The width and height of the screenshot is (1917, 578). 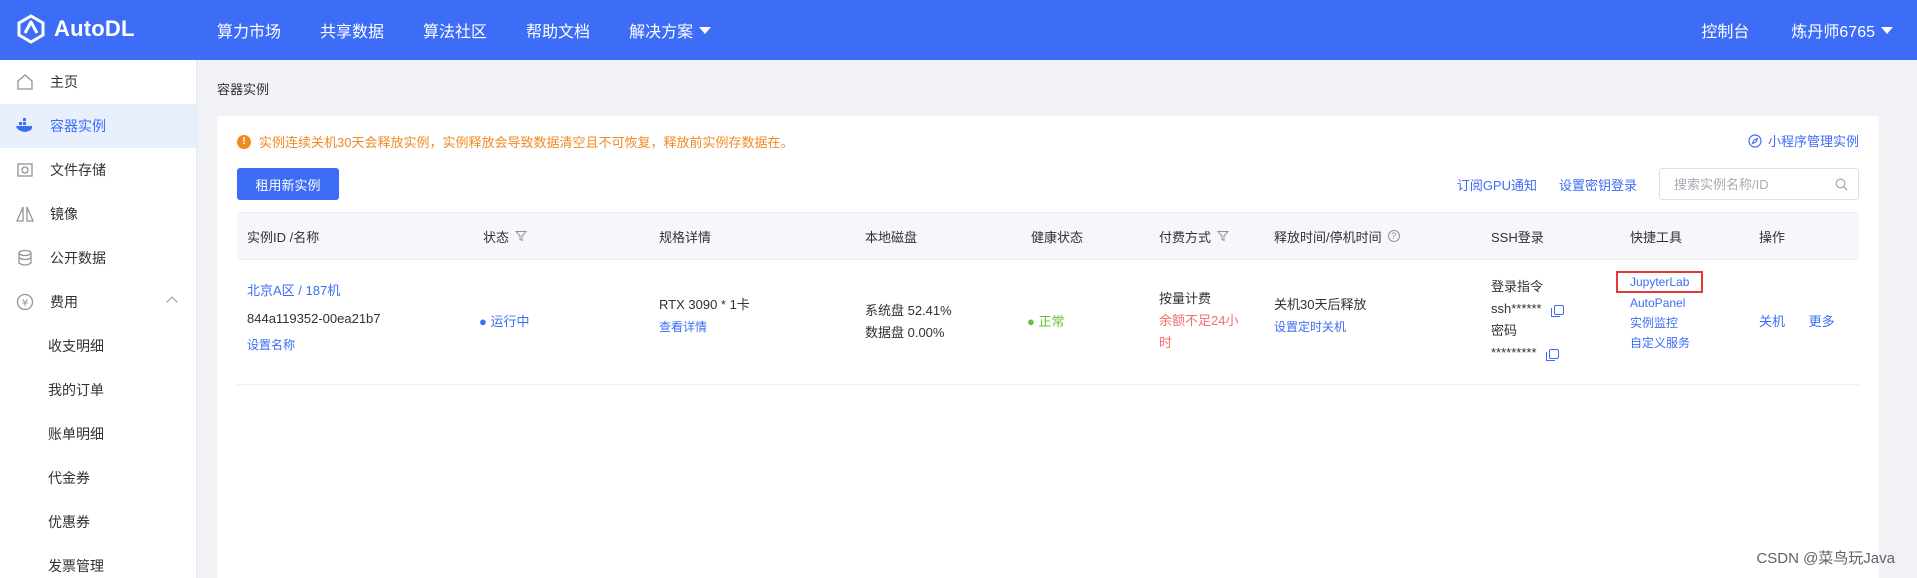 I want to click on sidebar-item-label: 文件存储, so click(x=78, y=170).